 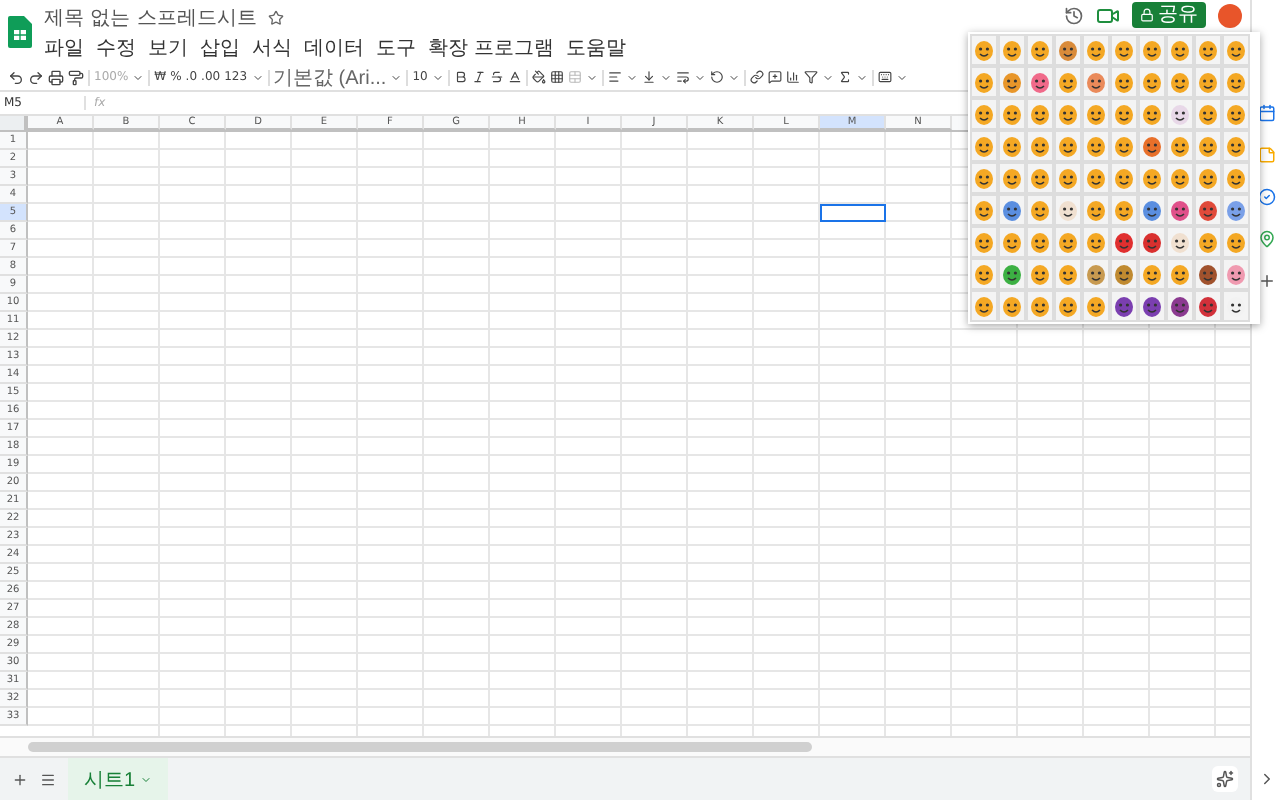 I want to click on menu-item: 수정, so click(x=116, y=47).